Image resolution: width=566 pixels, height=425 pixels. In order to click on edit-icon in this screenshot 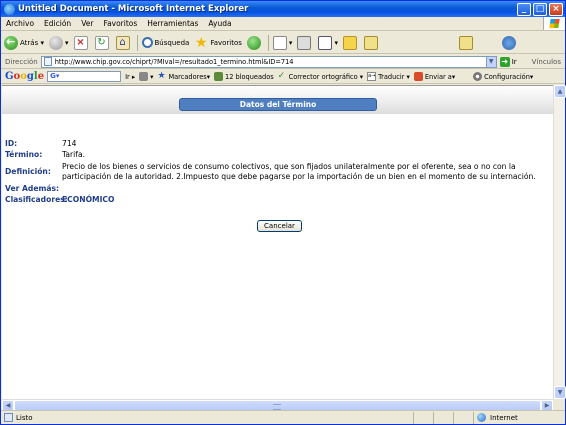, I will do `click(325, 42)`.